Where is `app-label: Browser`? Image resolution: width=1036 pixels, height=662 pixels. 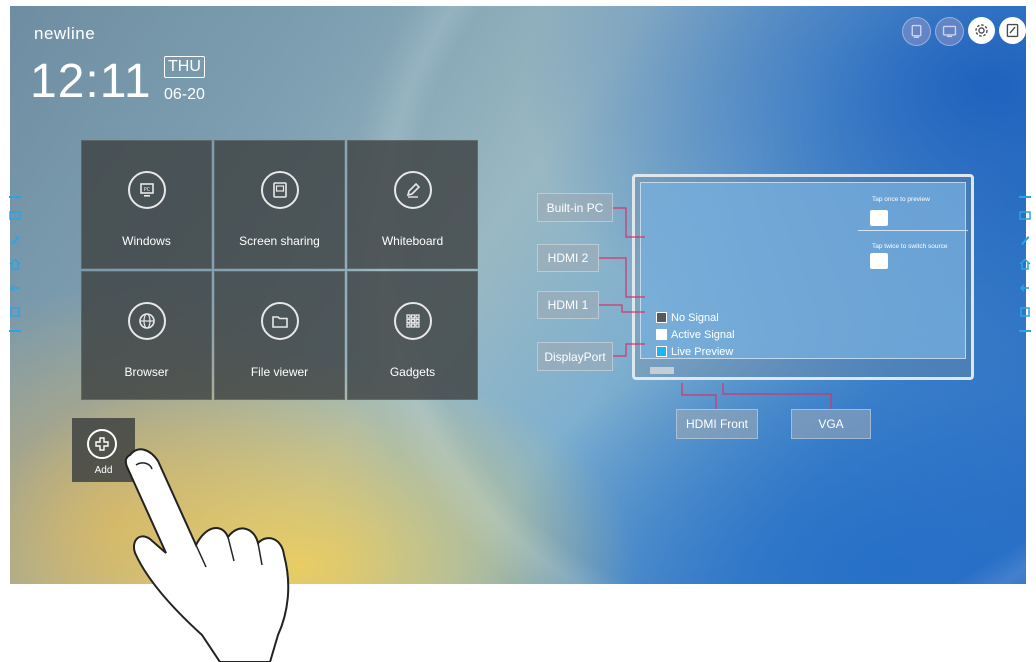
app-label: Browser is located at coordinates (146, 372).